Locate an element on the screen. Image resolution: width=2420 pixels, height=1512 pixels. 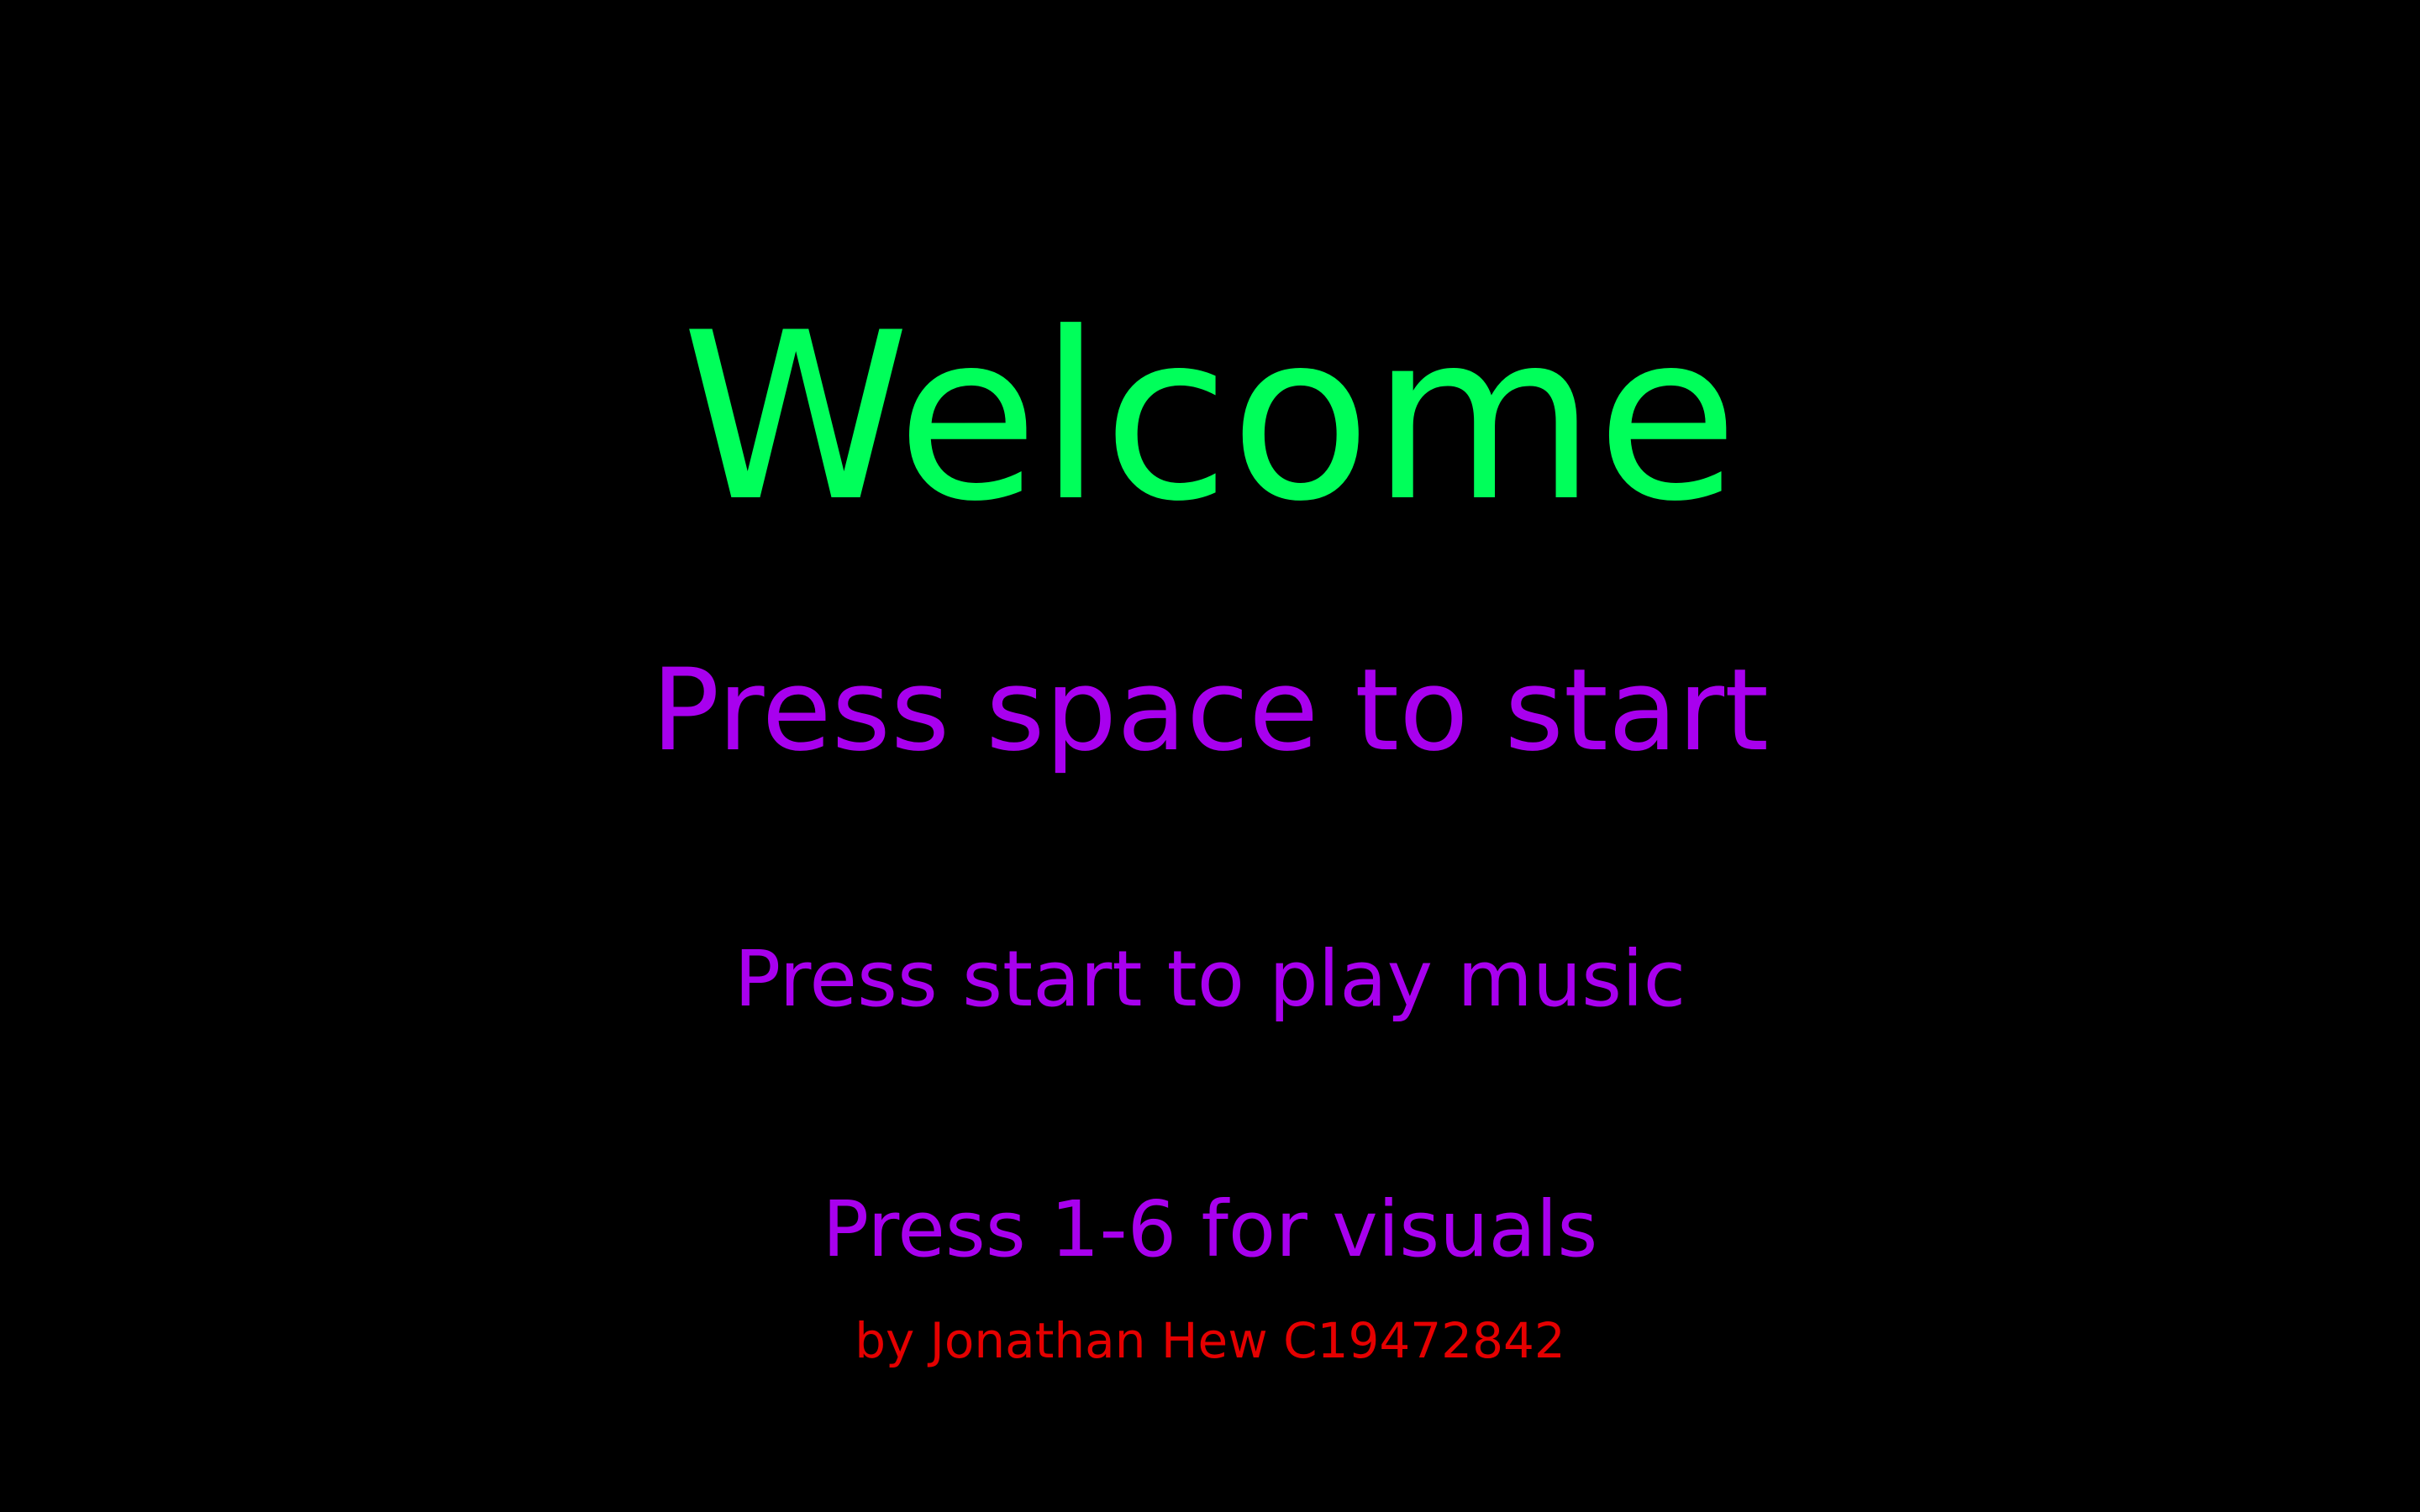
music-prompt: Press start to play music is located at coordinates (1210, 979).